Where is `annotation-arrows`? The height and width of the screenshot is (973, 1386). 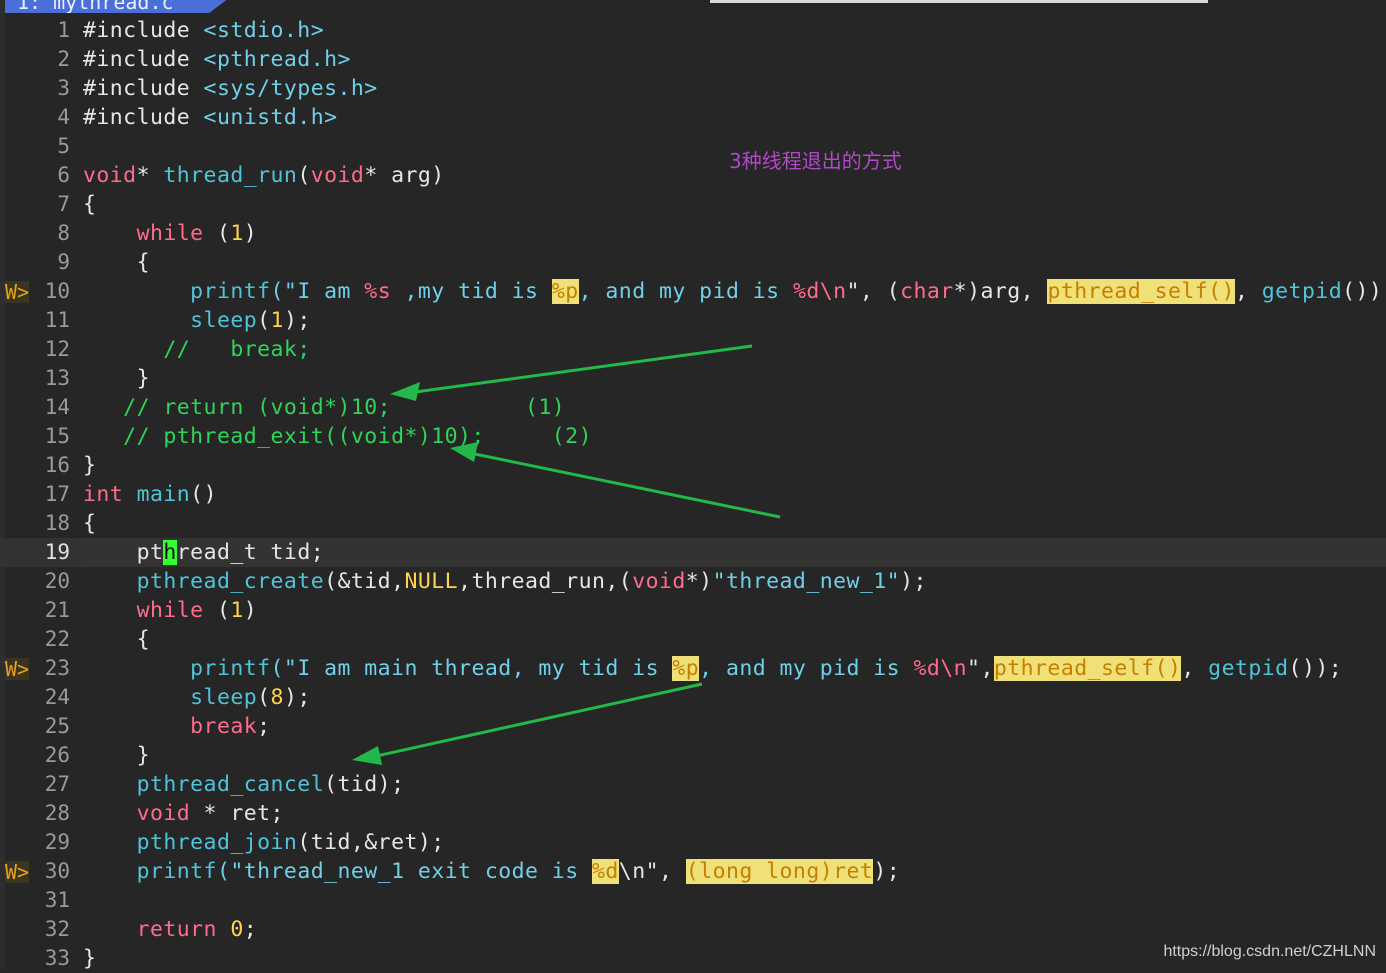 annotation-arrows is located at coordinates (566, 554).